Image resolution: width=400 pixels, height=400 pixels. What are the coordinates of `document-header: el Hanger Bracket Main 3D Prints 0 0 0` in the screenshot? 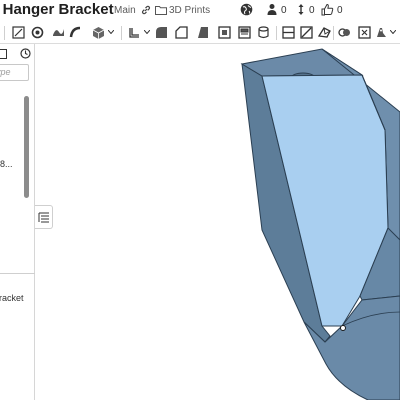 It's located at (200, 11).